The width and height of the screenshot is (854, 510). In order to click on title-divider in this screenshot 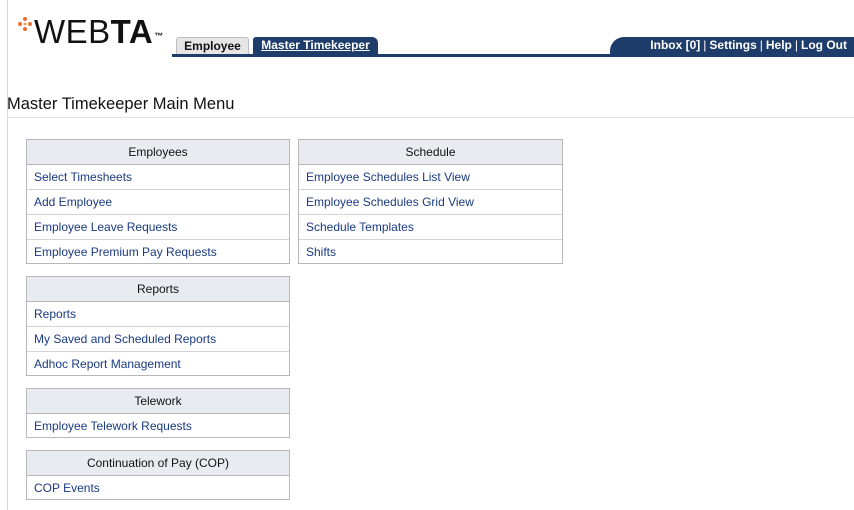, I will do `click(430, 117)`.